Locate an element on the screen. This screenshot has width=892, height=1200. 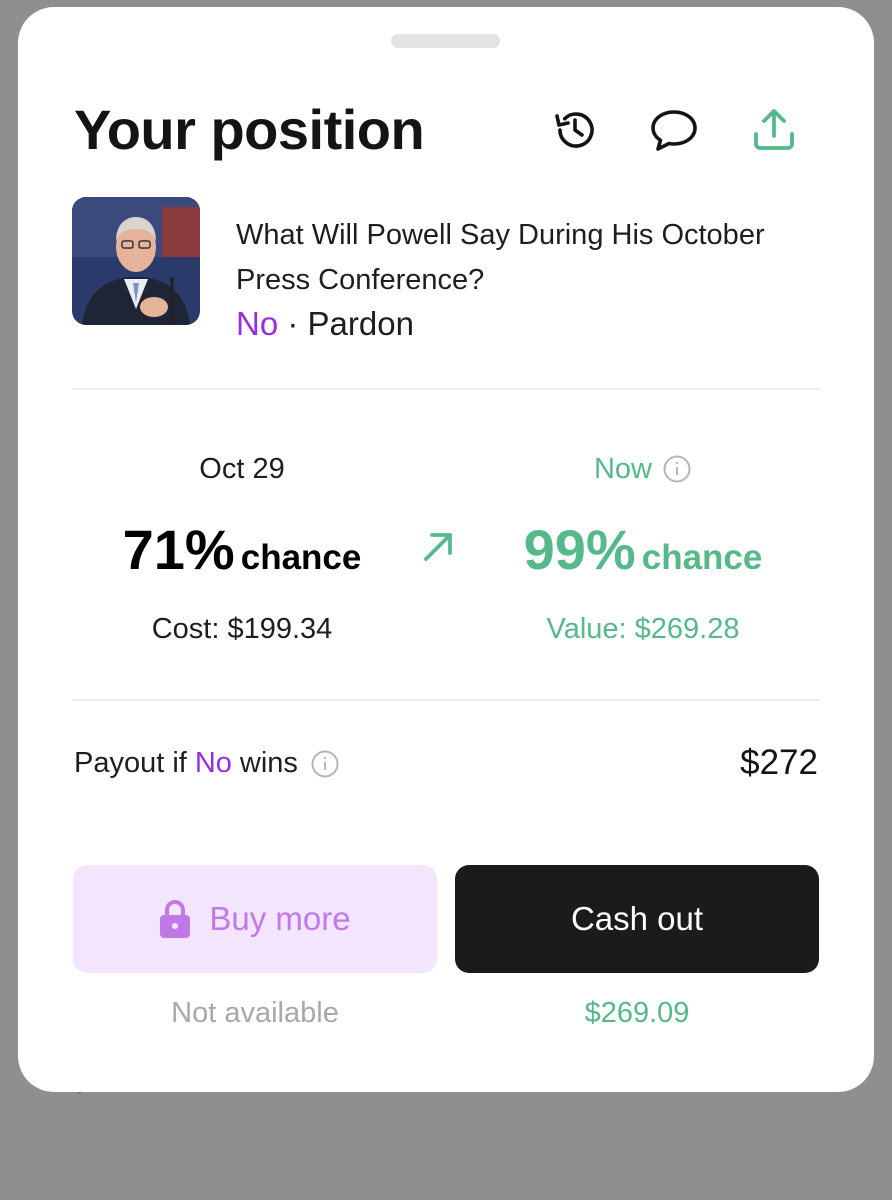
speaker-photo is located at coordinates (136, 261).